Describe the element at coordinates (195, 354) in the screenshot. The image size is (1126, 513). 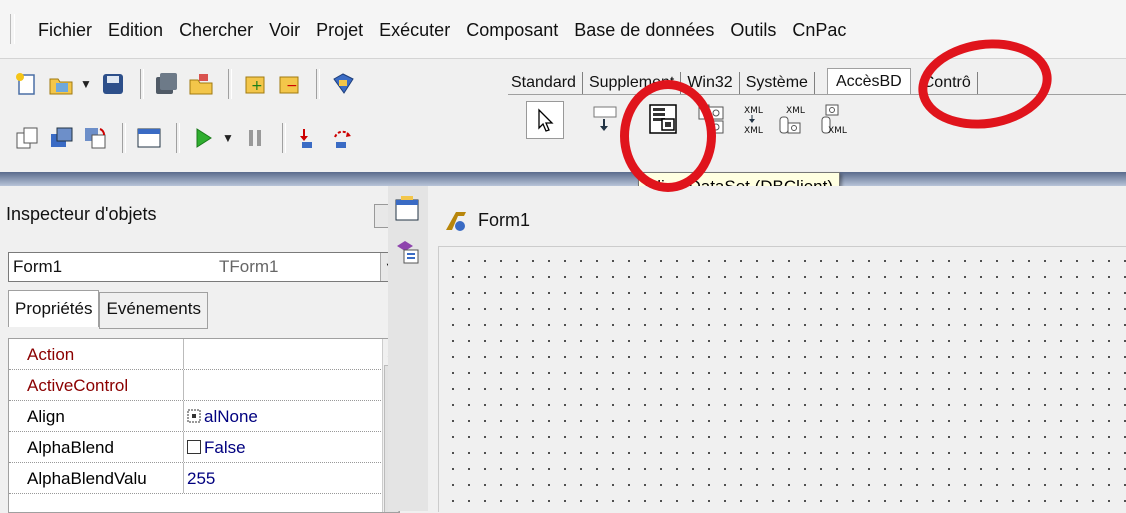
I see `property-row: Action` at that location.